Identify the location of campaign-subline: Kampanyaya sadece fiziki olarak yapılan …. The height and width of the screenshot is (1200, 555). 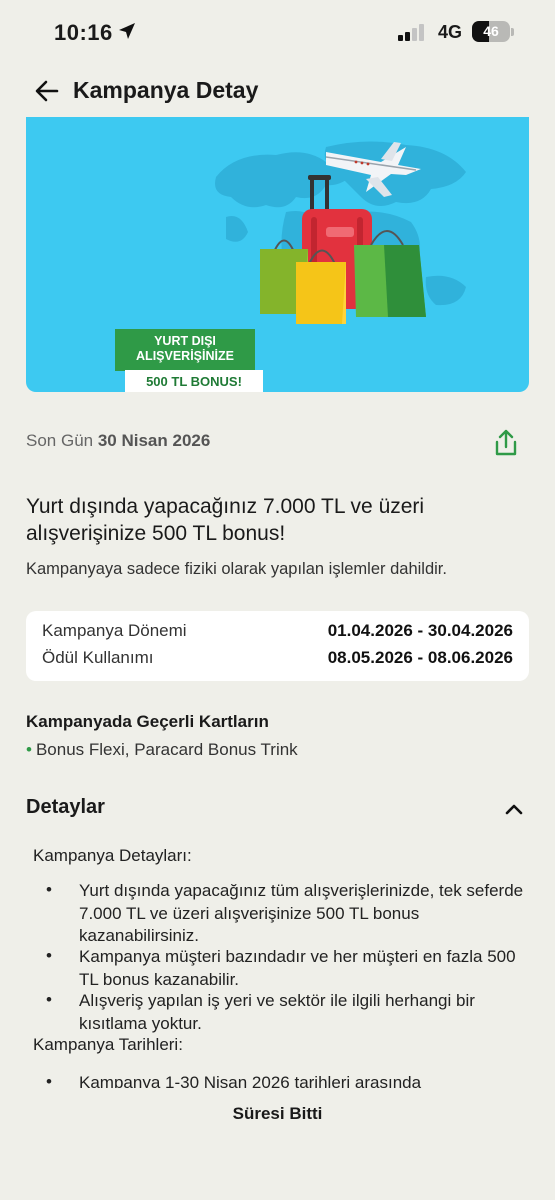
(236, 569).